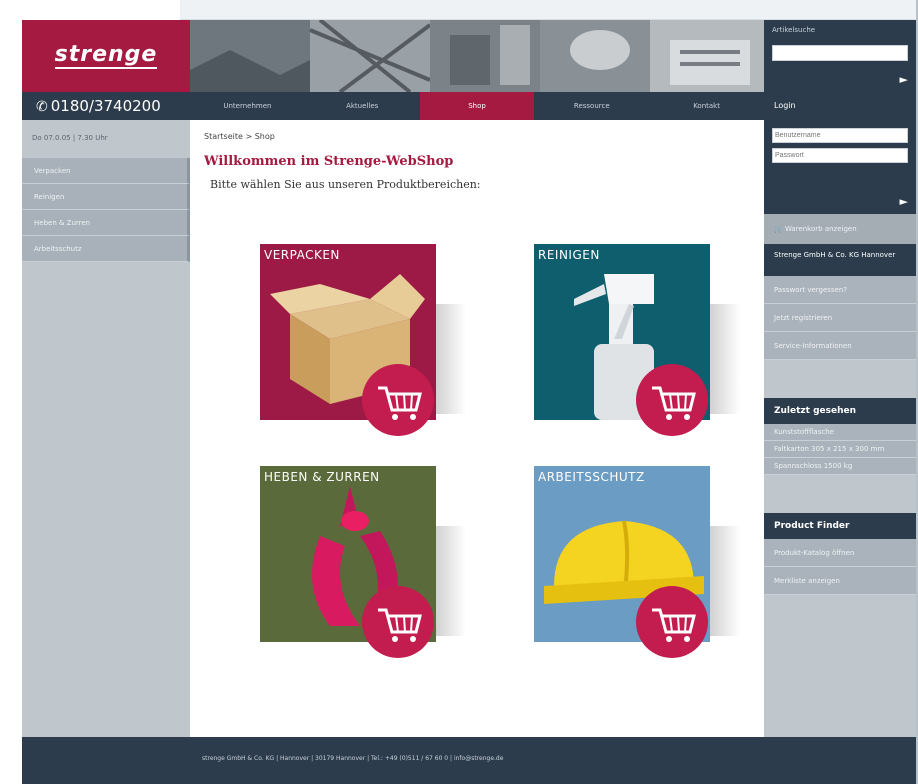 Image resolution: width=918 pixels, height=784 pixels. Describe the element at coordinates (322, 477) in the screenshot. I see `category-label: HEBEN & ZURREN` at that location.